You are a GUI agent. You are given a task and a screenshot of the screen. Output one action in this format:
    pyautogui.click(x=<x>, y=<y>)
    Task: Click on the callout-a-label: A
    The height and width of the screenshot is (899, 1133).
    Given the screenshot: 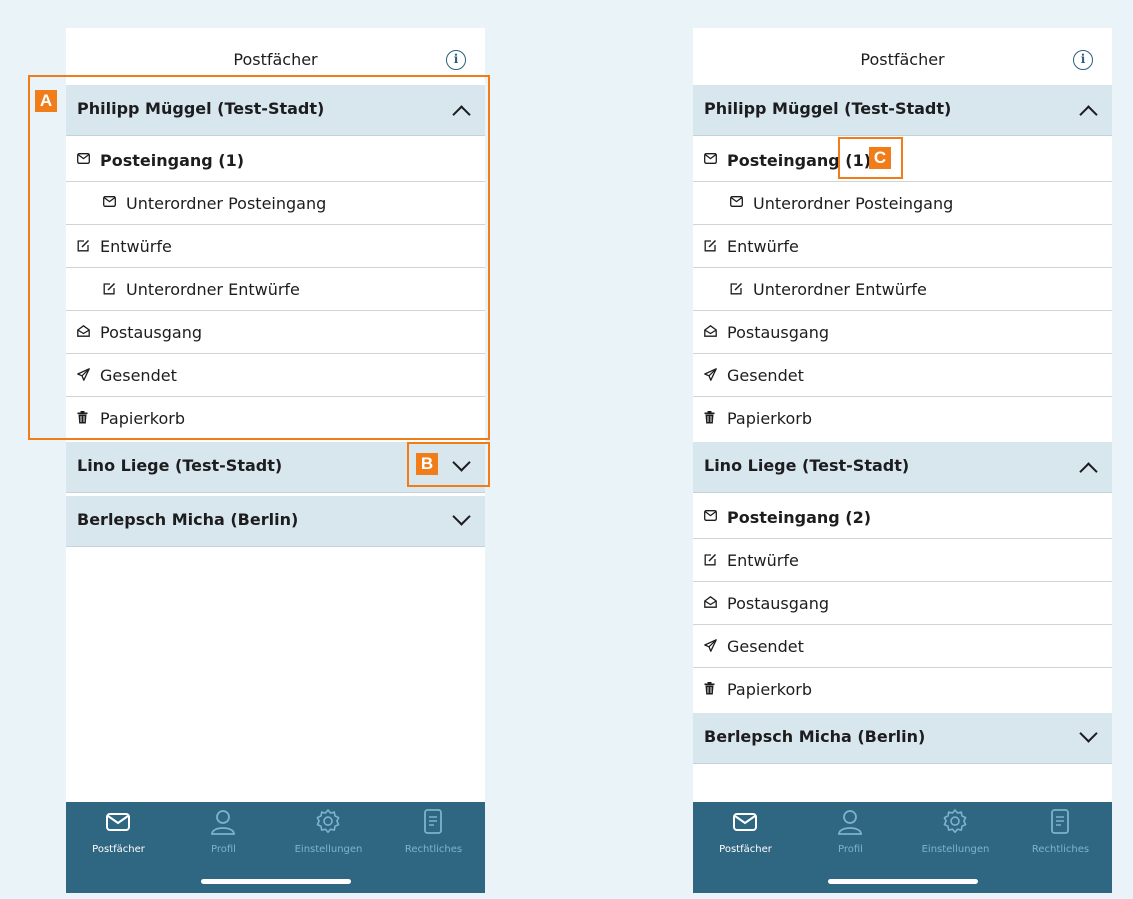 What is the action you would take?
    pyautogui.click(x=46, y=101)
    